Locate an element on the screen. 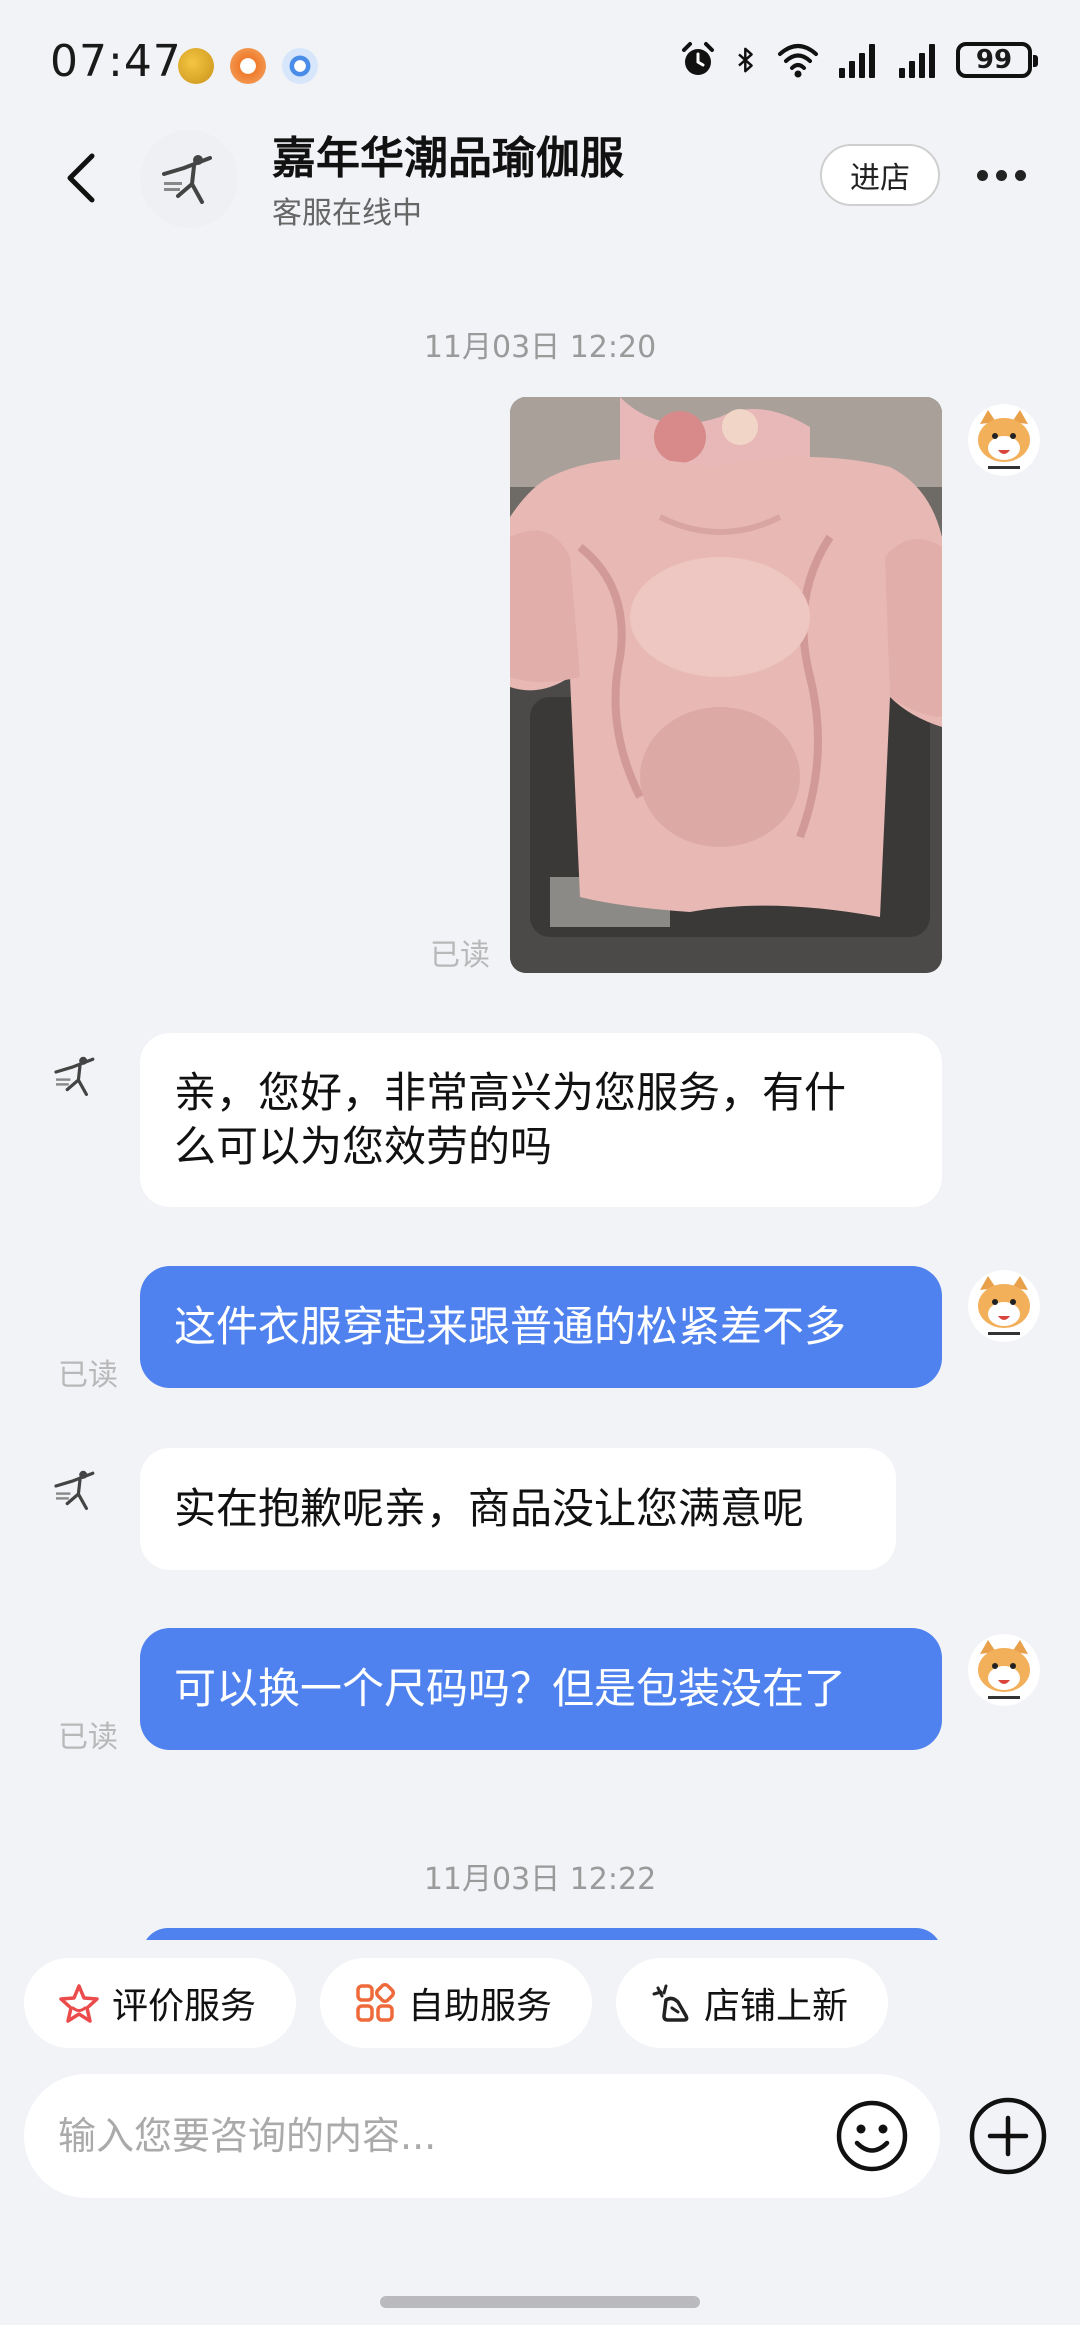  grid-icon is located at coordinates (376, 2002).